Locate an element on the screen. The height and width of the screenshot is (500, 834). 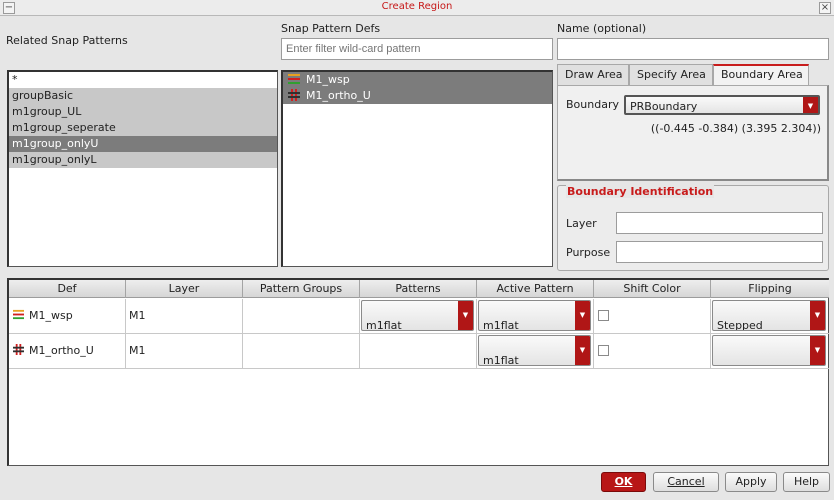
column-header-shift-color: Shift Color is located at coordinates (652, 289).